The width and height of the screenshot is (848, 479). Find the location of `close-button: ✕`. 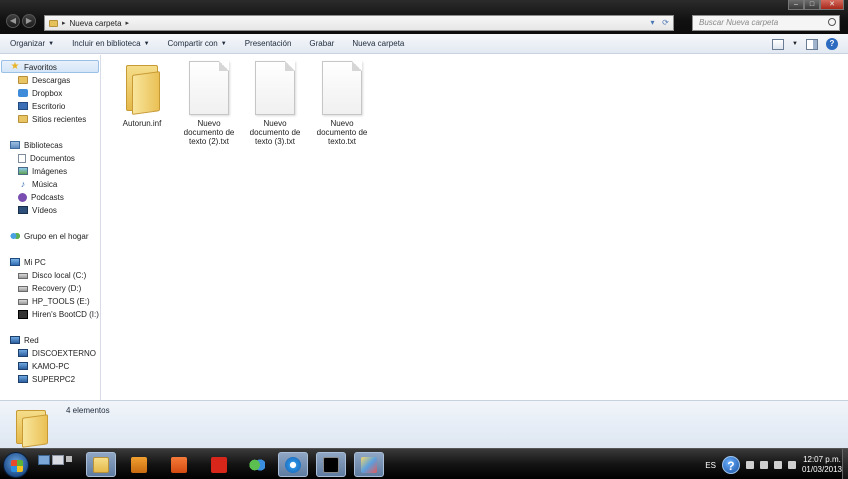

close-button: ✕ is located at coordinates (832, 5).